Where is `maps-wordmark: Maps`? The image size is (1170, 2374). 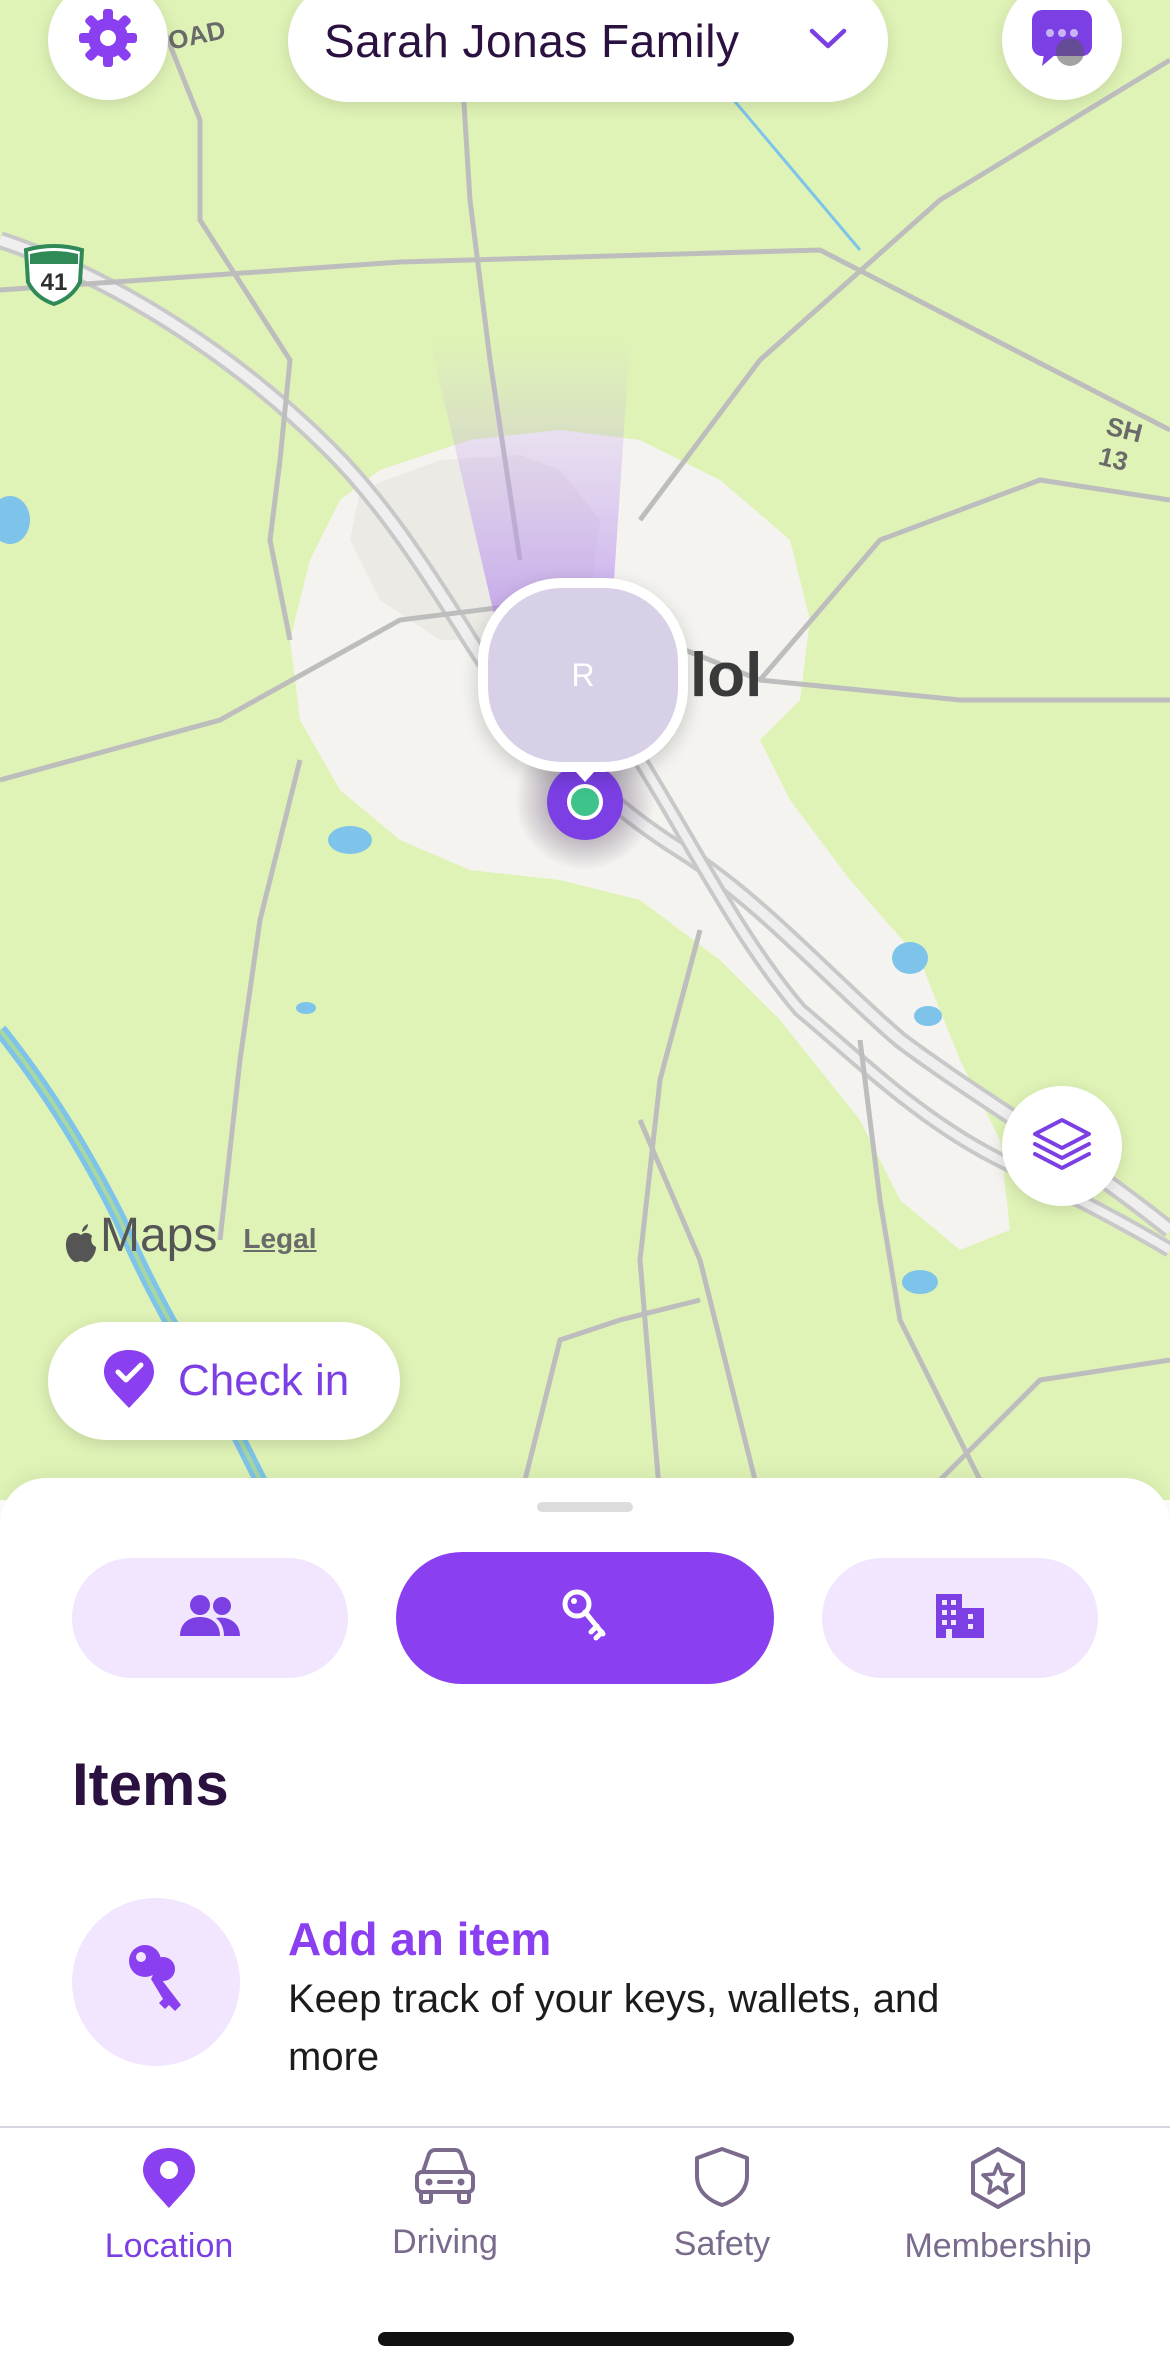 maps-wordmark: Maps is located at coordinates (159, 1235).